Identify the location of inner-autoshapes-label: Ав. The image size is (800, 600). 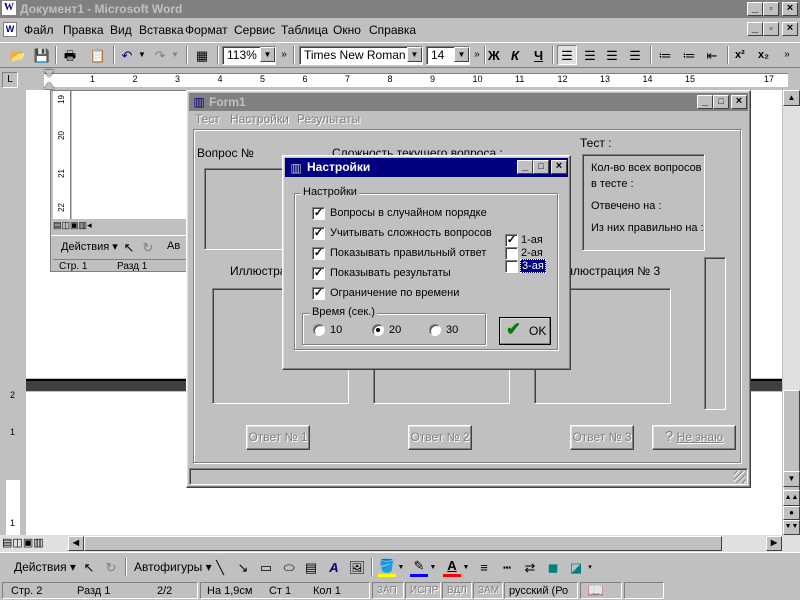
(173, 246).